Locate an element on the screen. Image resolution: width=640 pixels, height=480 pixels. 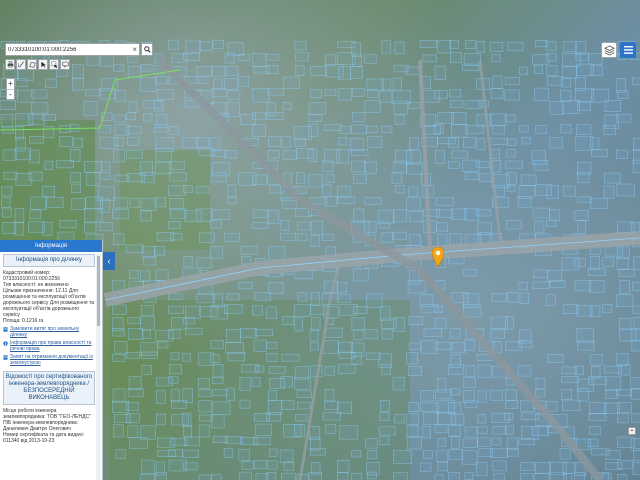
clear-search-icon: × is located at coordinates (134, 49).